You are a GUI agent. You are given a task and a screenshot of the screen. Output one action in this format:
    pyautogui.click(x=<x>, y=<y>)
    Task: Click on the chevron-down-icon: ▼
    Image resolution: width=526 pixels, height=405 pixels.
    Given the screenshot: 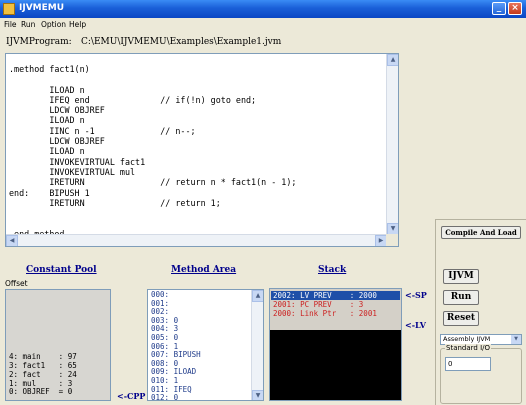 What is the action you would take?
    pyautogui.click(x=516, y=339)
    